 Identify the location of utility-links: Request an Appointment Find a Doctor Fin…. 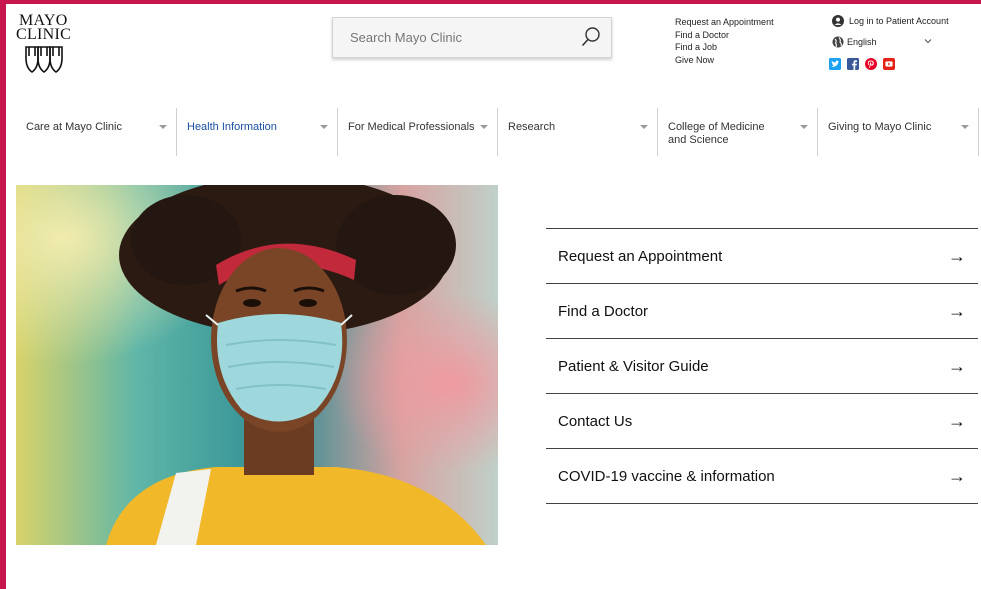
(724, 41).